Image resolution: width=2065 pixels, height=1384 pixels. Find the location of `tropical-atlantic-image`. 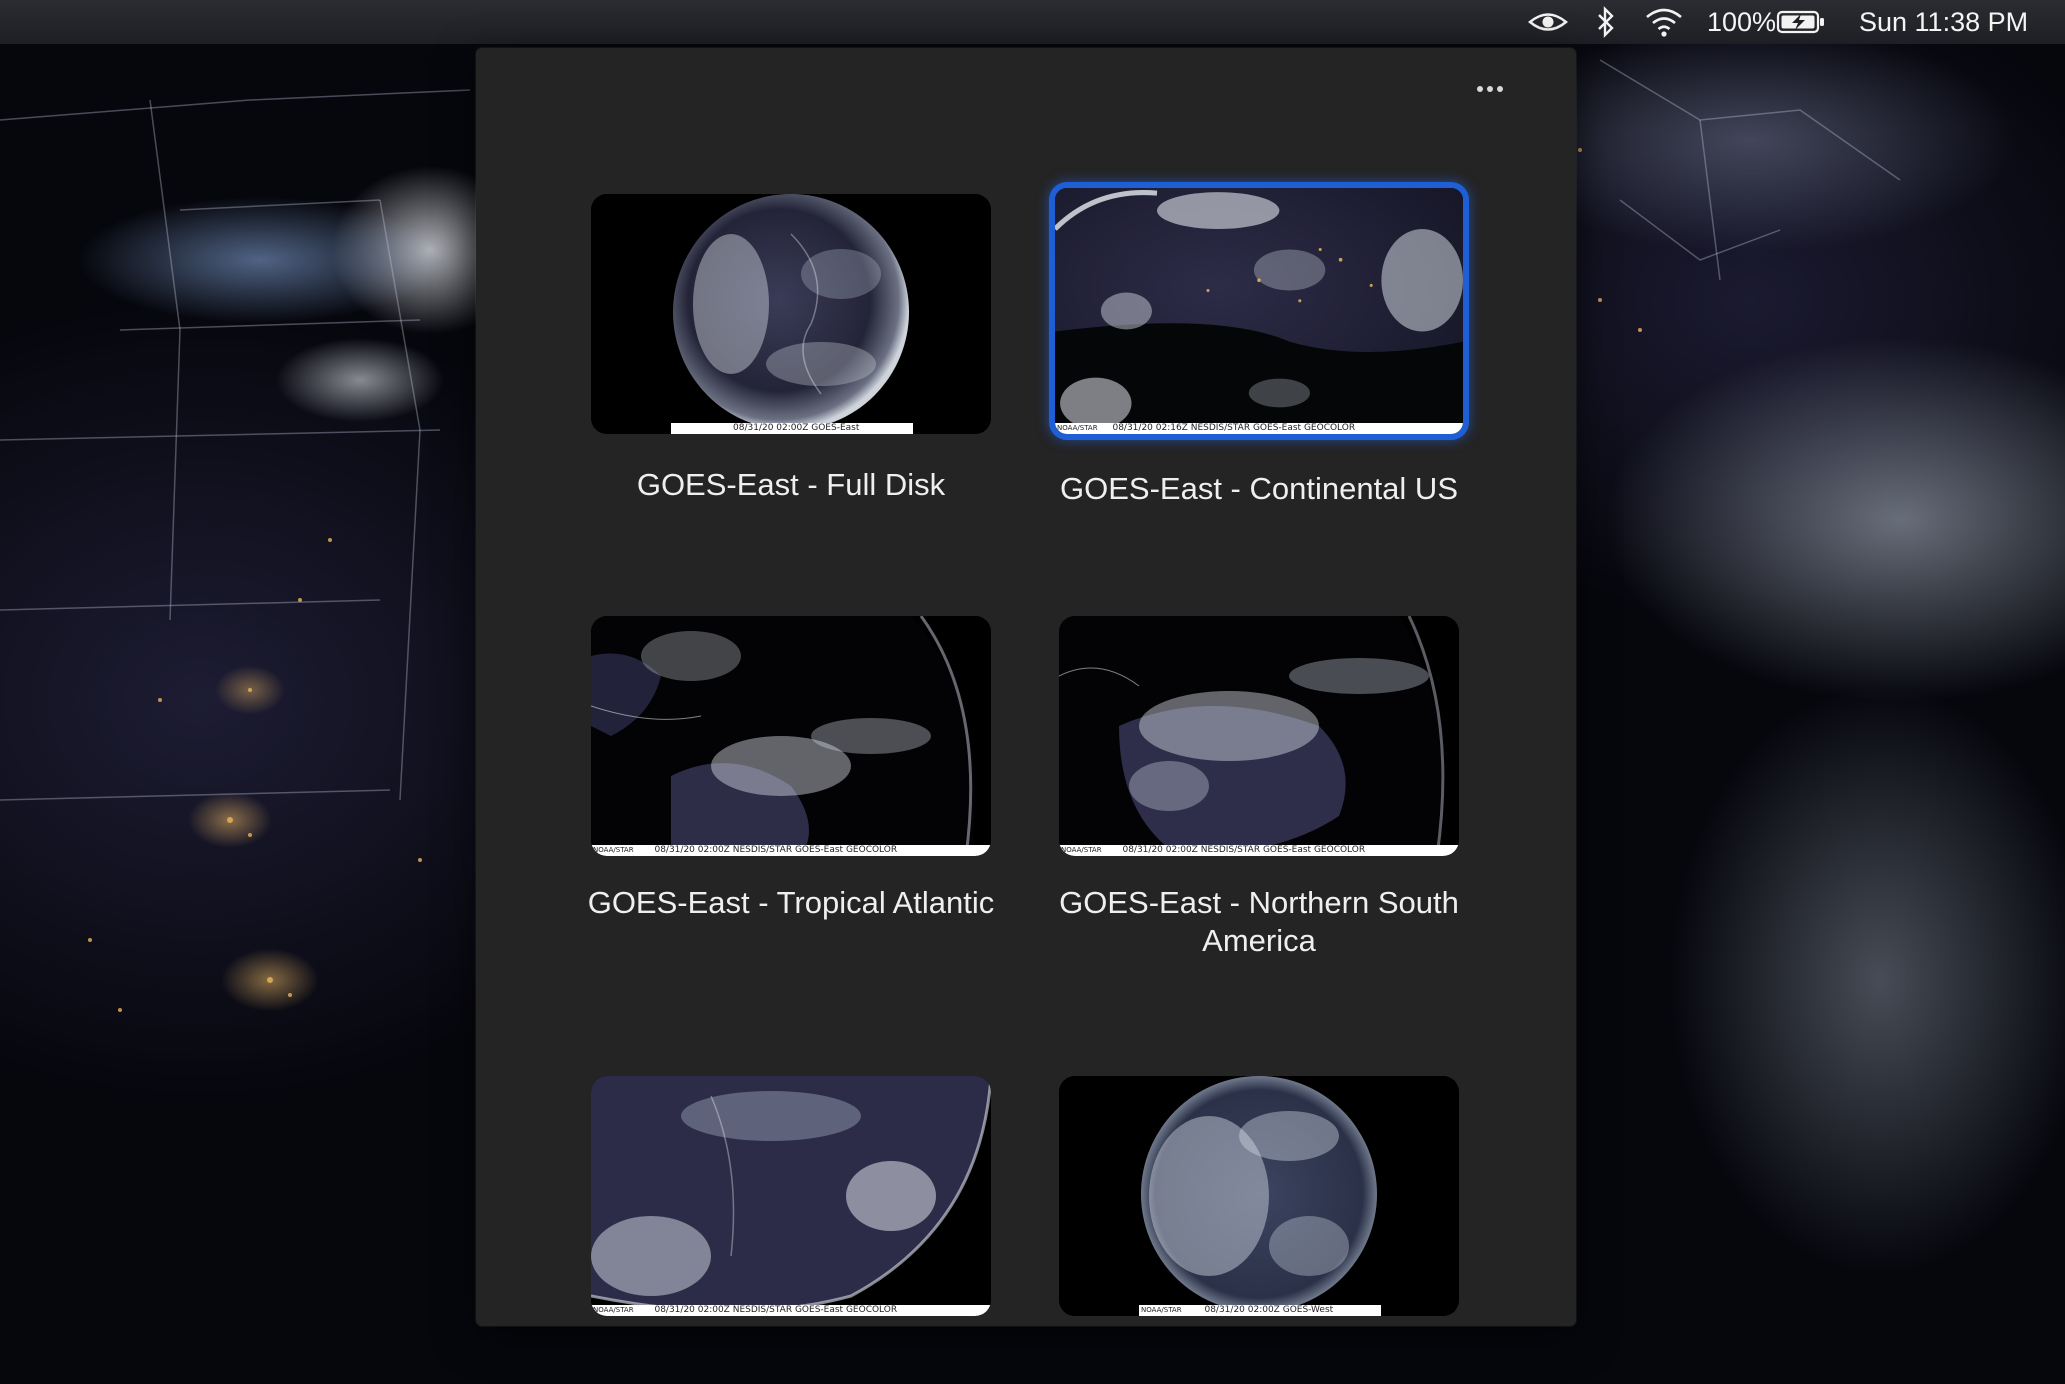

tropical-atlantic-image is located at coordinates (791, 736).